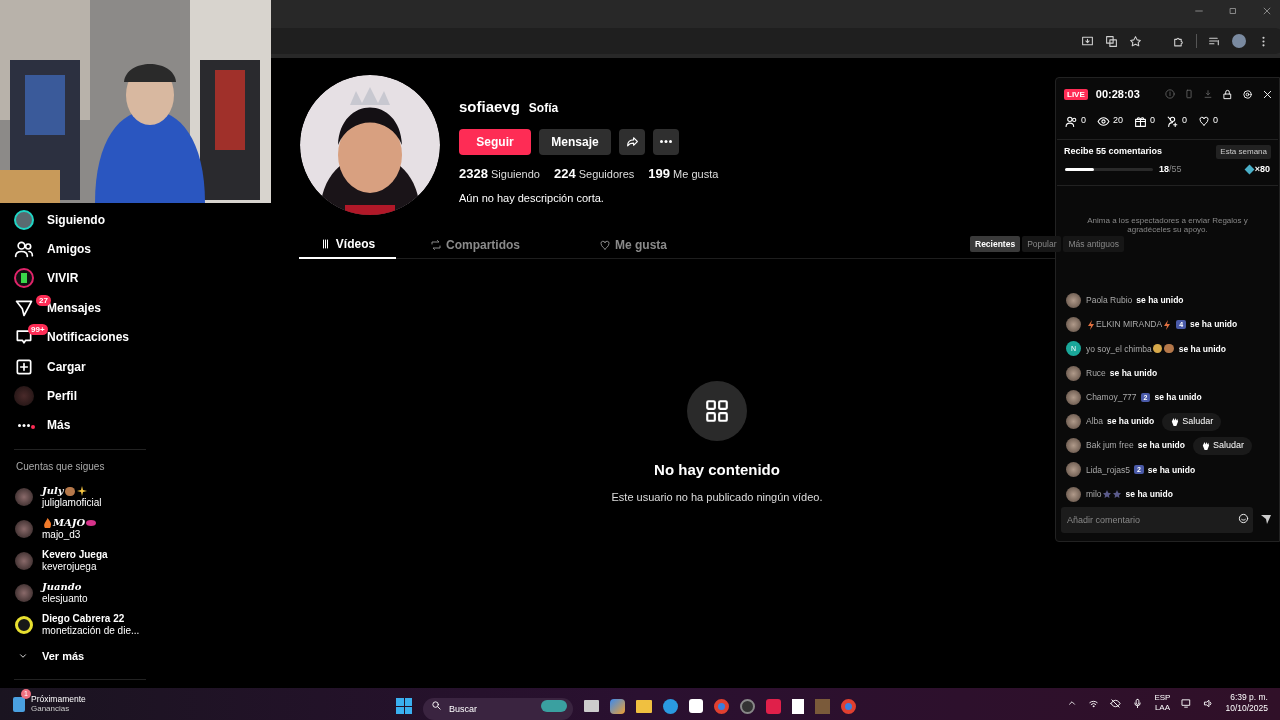  I want to click on user-name: Lida_rojas5, so click(1108, 470).